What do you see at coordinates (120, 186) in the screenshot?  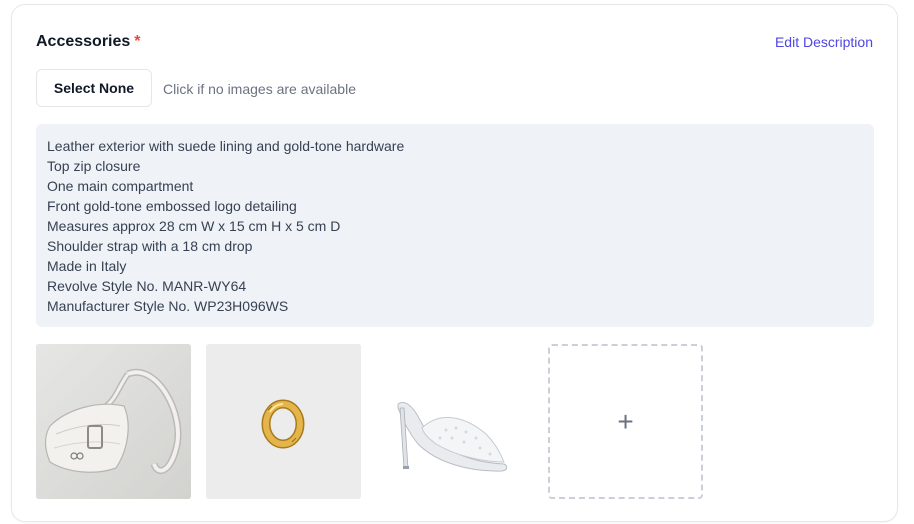 I see `description-line: One main compartment` at bounding box center [120, 186].